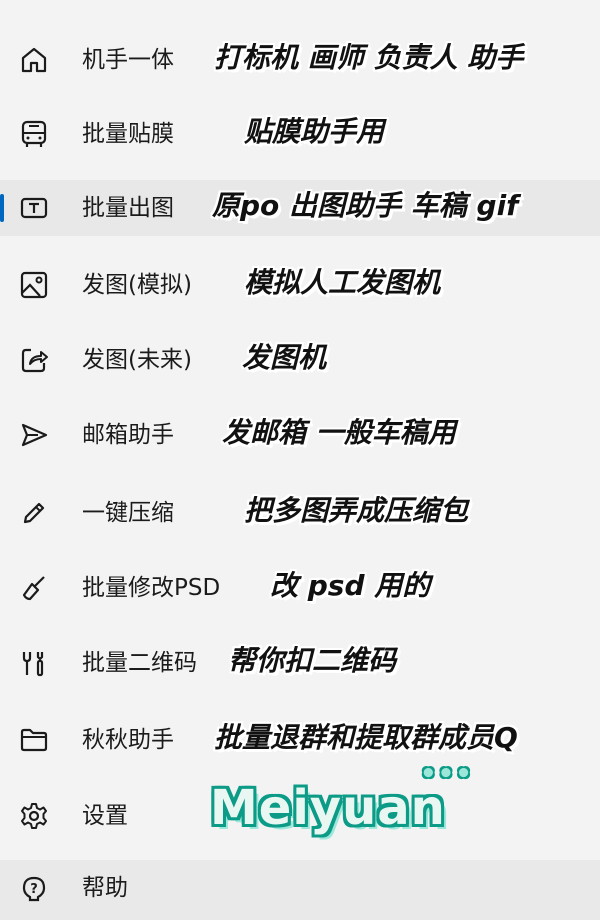 The image size is (600, 920). Describe the element at coordinates (312, 660) in the screenshot. I see `annotation-note: 帮你扣二维码` at that location.